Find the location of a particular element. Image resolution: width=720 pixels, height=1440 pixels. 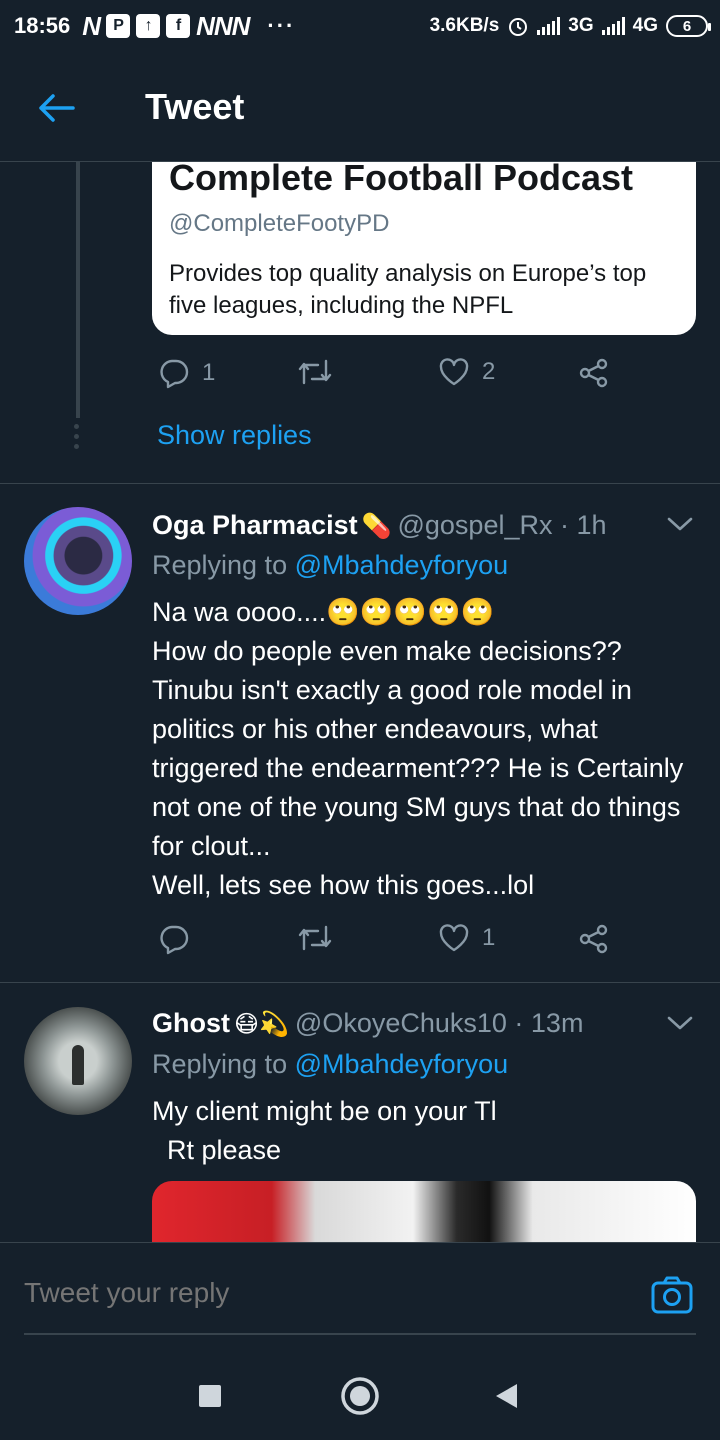

recents-button is located at coordinates (210, 1396).